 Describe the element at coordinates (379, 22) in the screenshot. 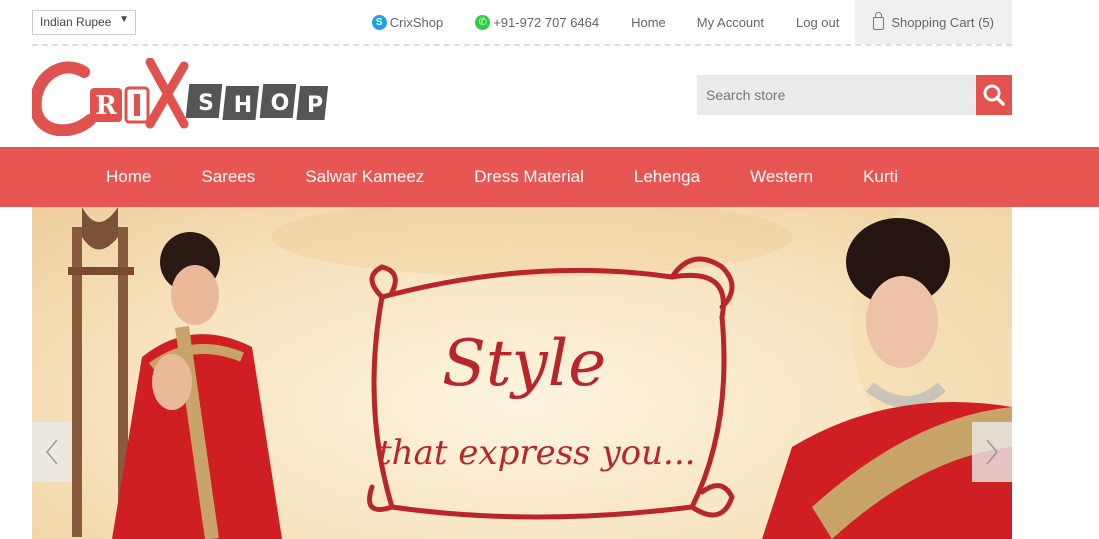

I see `skype-icon: S` at that location.